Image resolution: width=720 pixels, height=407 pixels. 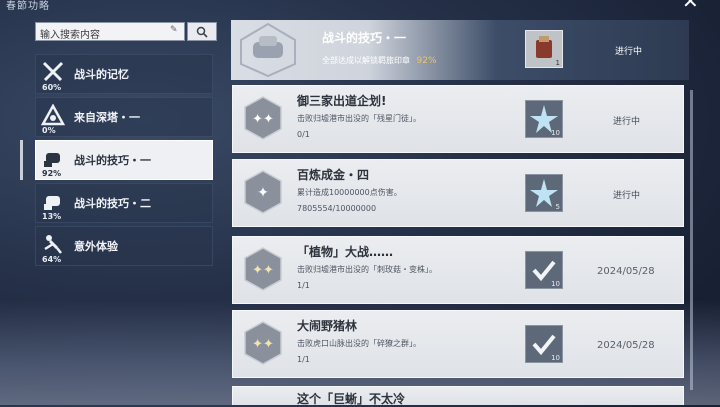 What do you see at coordinates (458, 396) in the screenshot?
I see `task-row: 这个「巨蜥」不太冷` at bounding box center [458, 396].